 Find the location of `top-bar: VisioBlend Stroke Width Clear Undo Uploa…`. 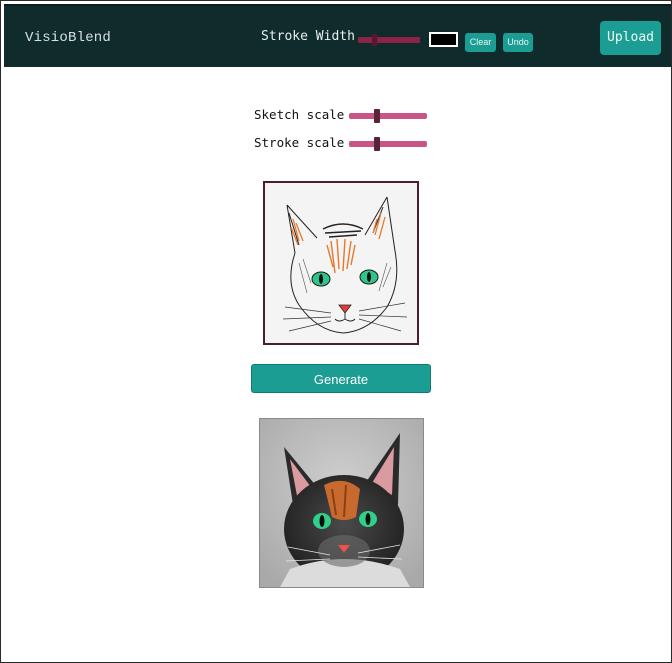

top-bar: VisioBlend Stroke Width Clear Undo Uploa… is located at coordinates (337, 35).